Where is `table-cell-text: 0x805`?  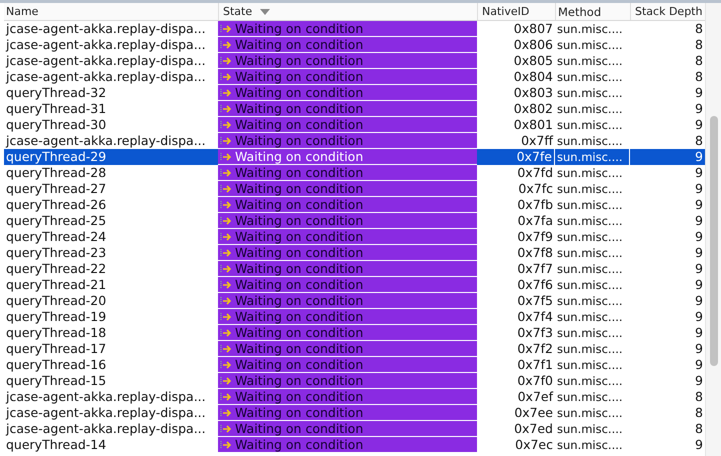 table-cell-text: 0x805 is located at coordinates (533, 61).